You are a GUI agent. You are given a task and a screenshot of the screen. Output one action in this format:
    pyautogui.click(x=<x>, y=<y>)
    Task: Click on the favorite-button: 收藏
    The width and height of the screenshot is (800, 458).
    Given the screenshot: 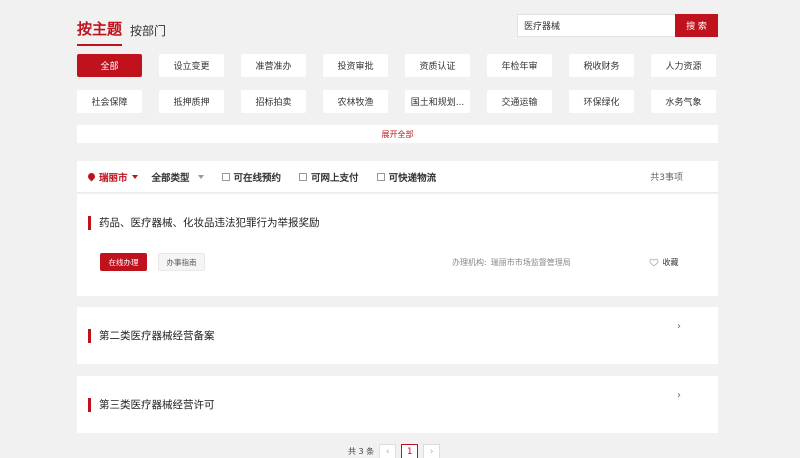 What is the action you would take?
    pyautogui.click(x=663, y=262)
    